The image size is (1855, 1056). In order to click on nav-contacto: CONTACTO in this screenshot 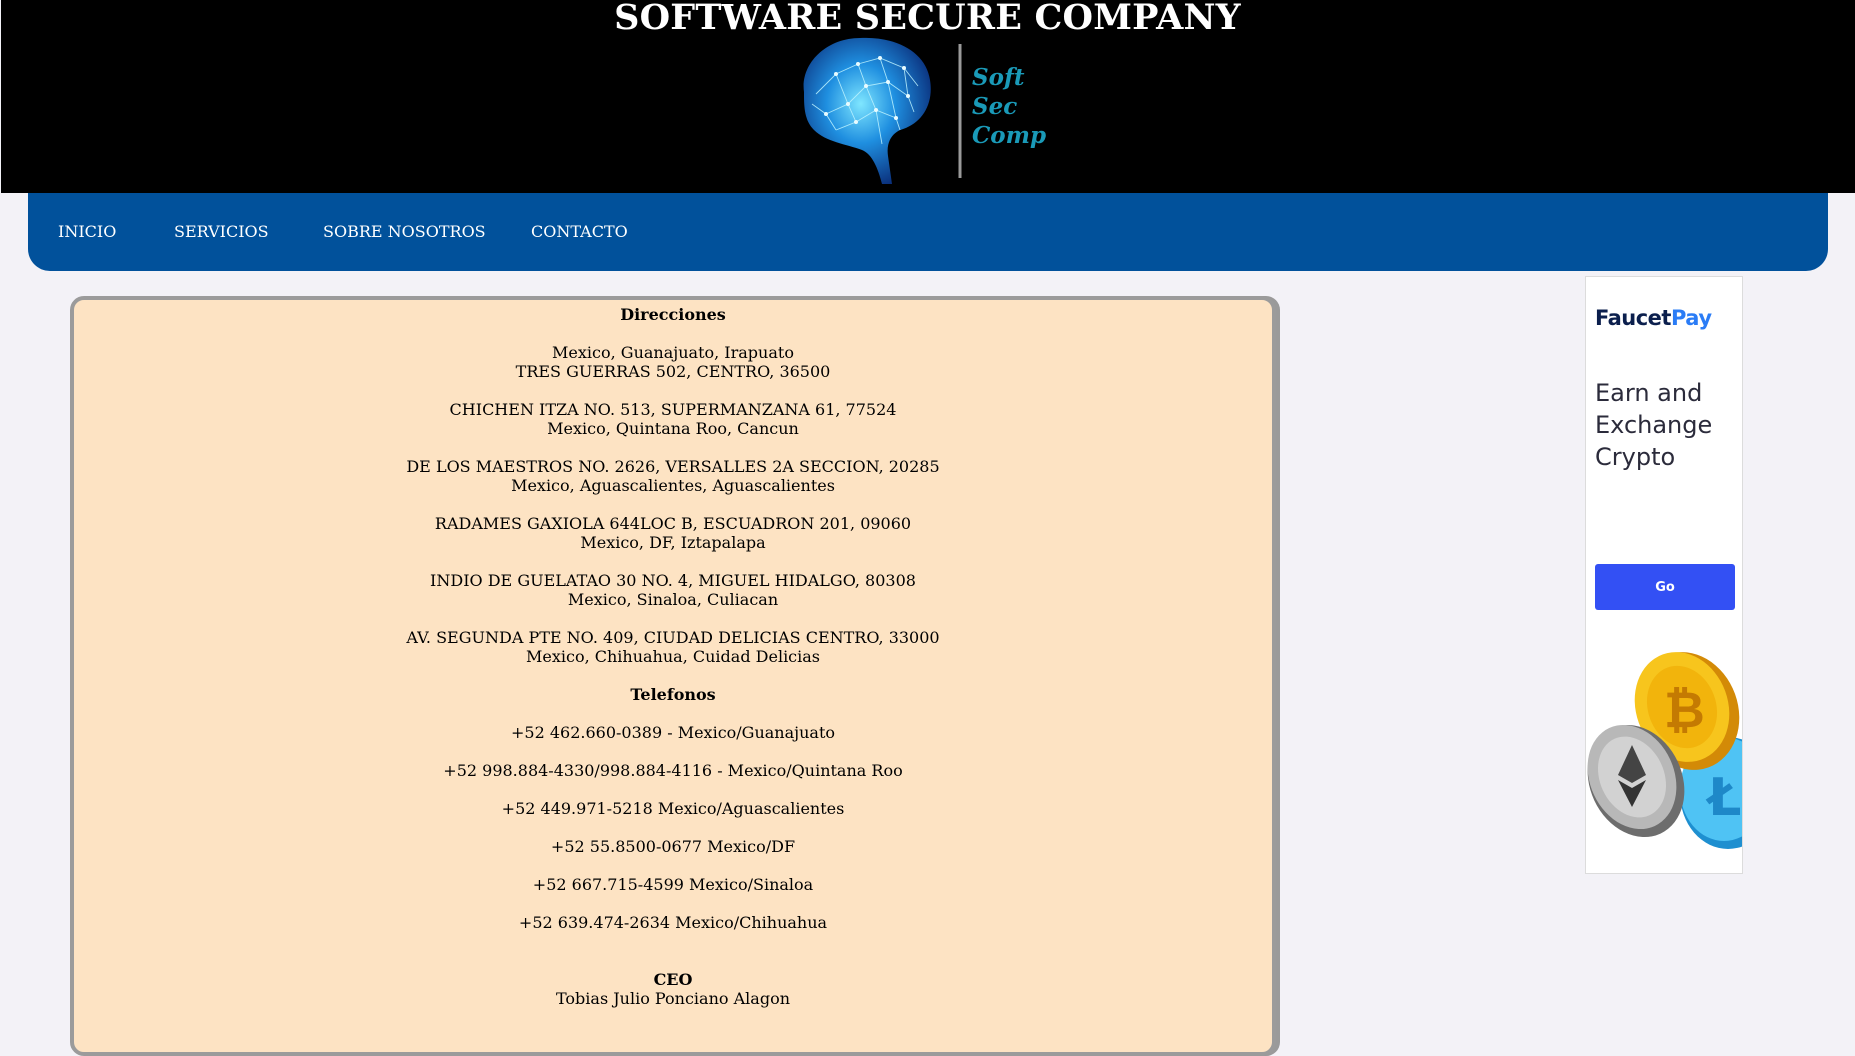, I will do `click(579, 232)`.